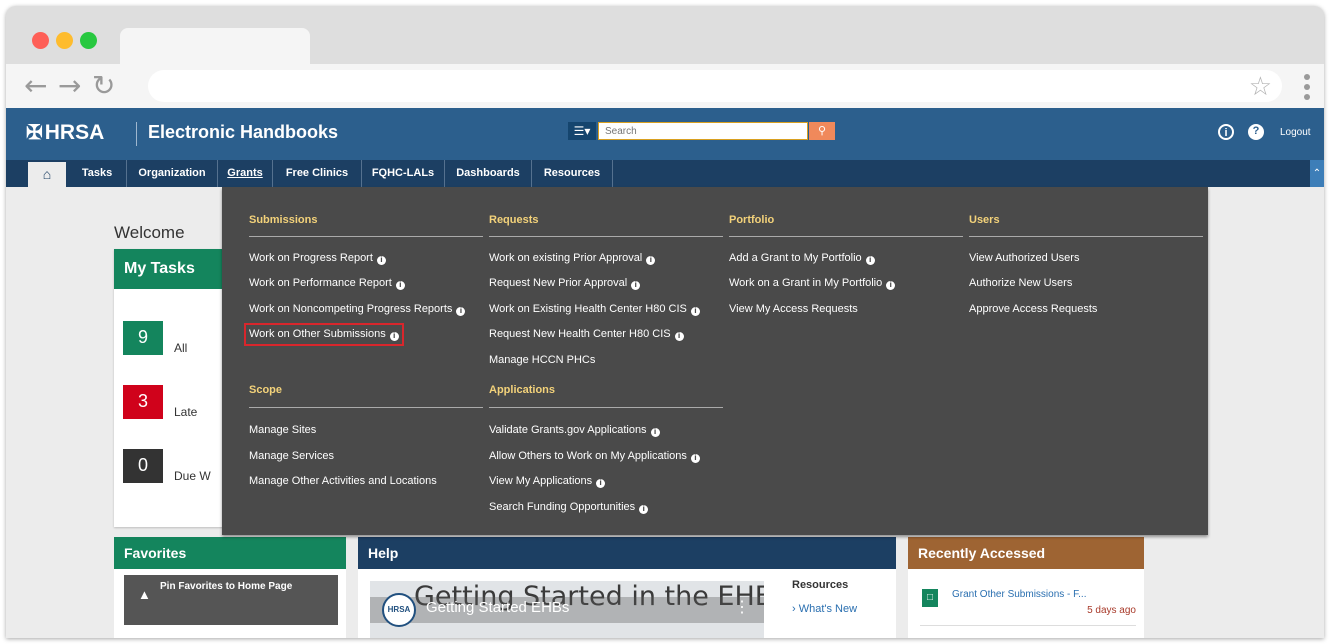 The height and width of the screenshot is (644, 1330). What do you see at coordinates (185, 412) in the screenshot?
I see `tasks-late-label: Late` at bounding box center [185, 412].